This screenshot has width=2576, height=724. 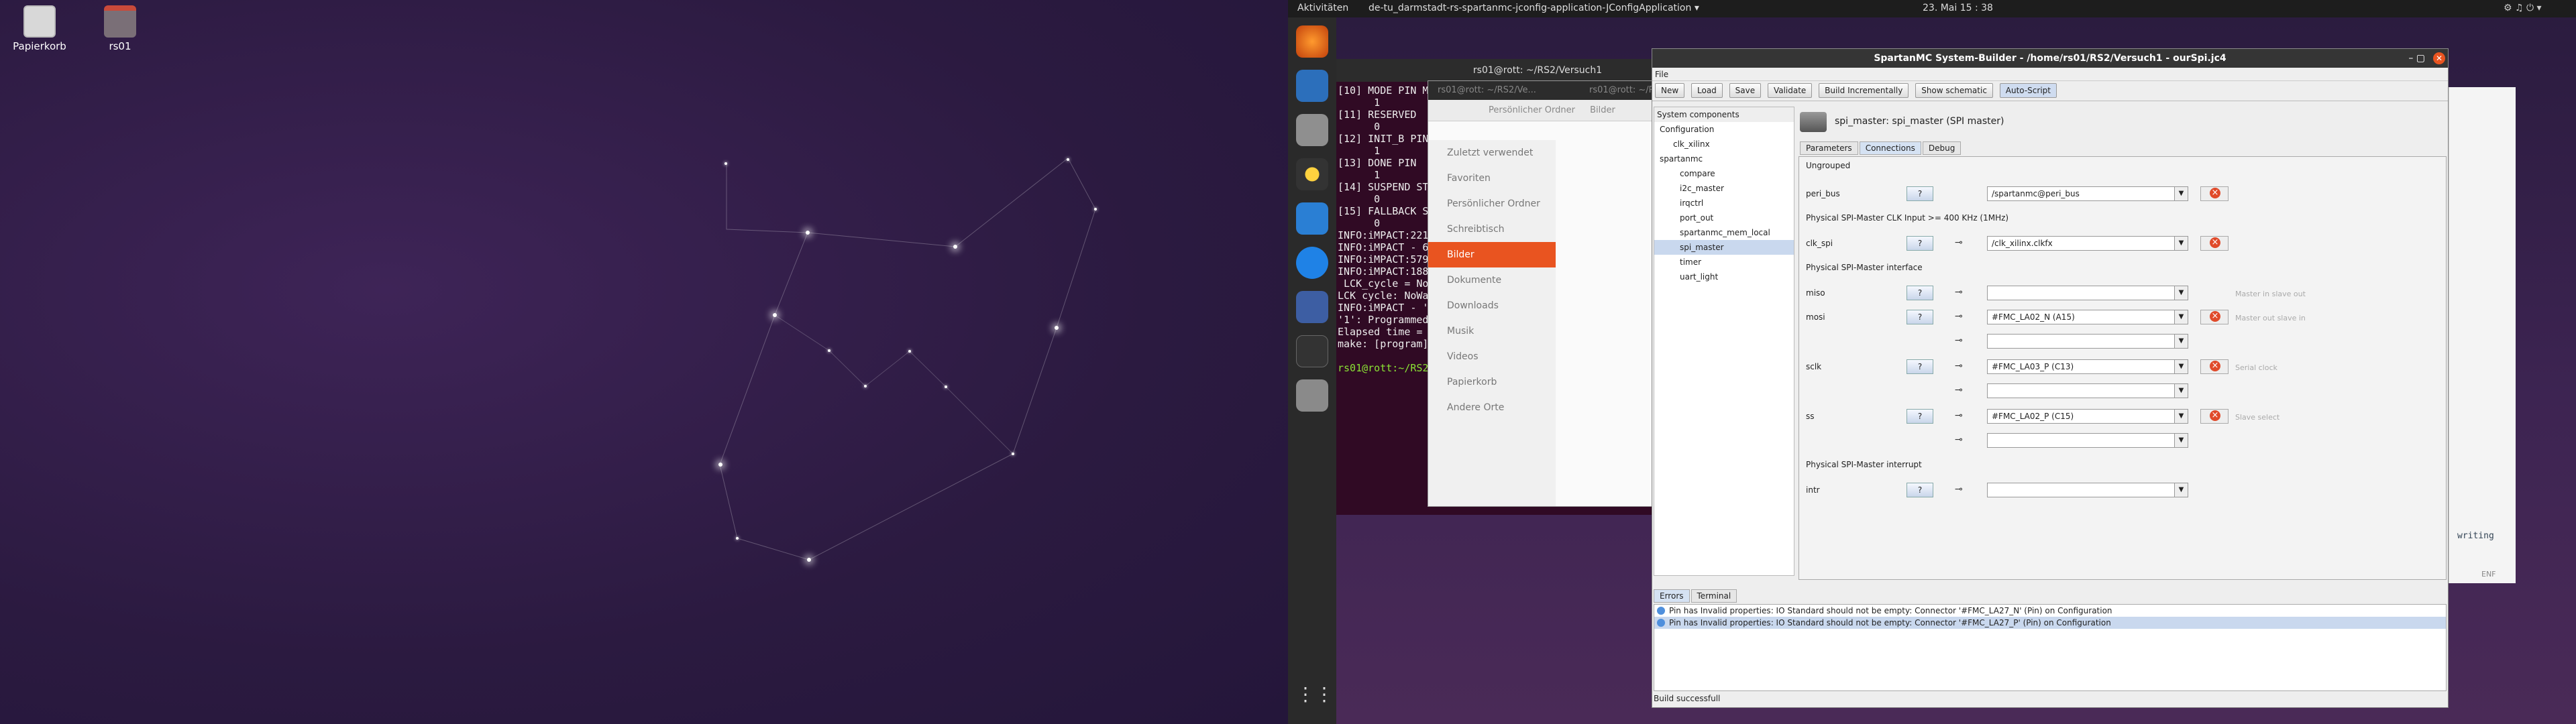 I want to click on terminal-icon, so click(x=1312, y=351).